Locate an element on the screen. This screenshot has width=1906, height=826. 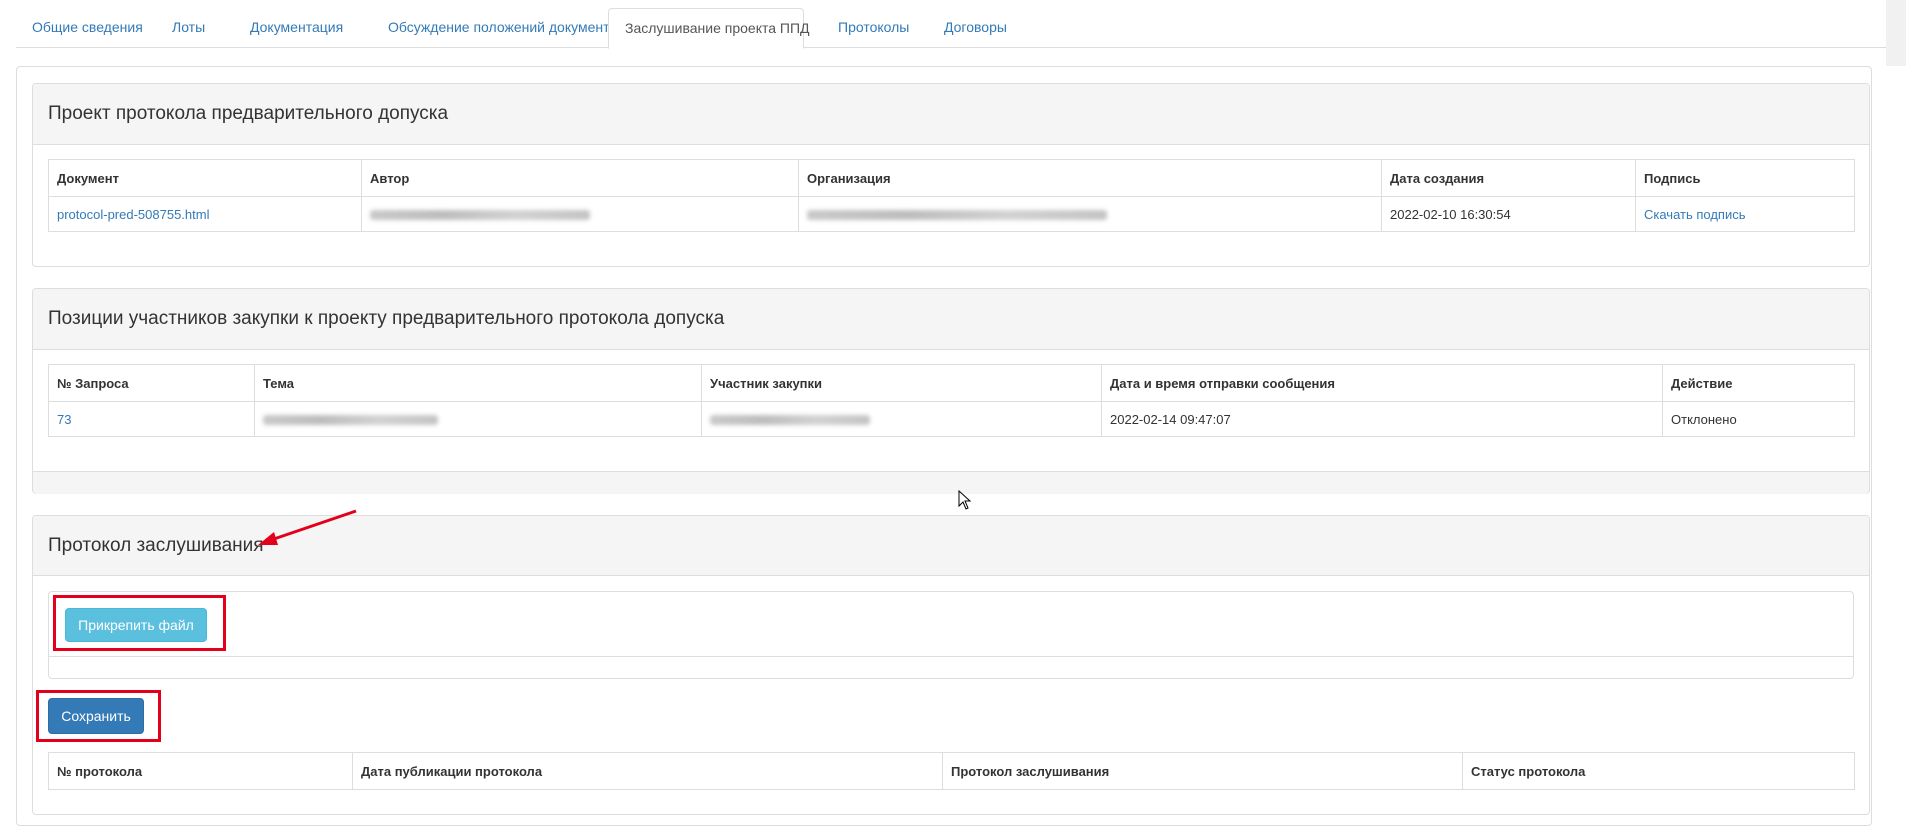
column-header: Организация is located at coordinates (1090, 178).